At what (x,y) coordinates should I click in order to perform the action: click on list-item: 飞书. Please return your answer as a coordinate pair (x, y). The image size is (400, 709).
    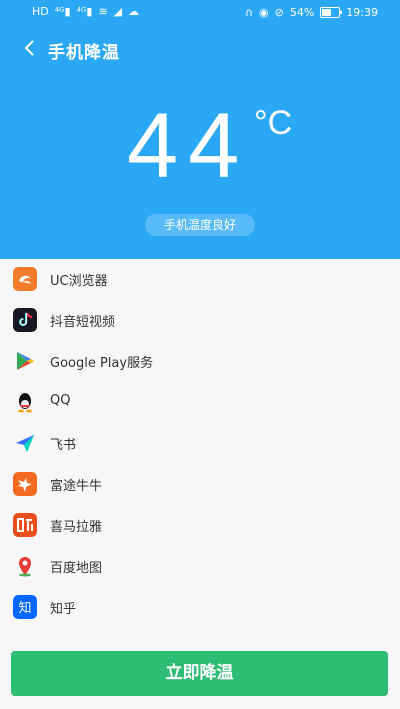
    Looking at the image, I should click on (200, 443).